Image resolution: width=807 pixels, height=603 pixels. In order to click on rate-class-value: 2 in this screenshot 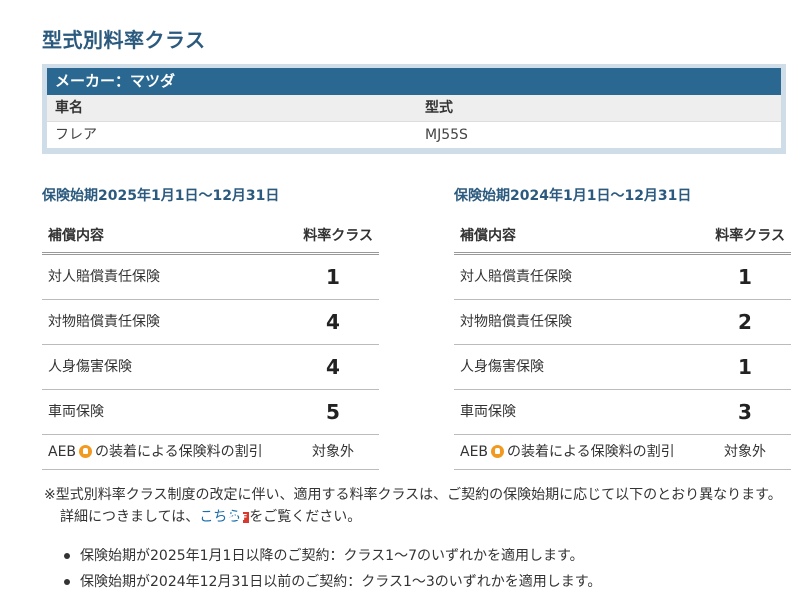, I will do `click(745, 322)`.